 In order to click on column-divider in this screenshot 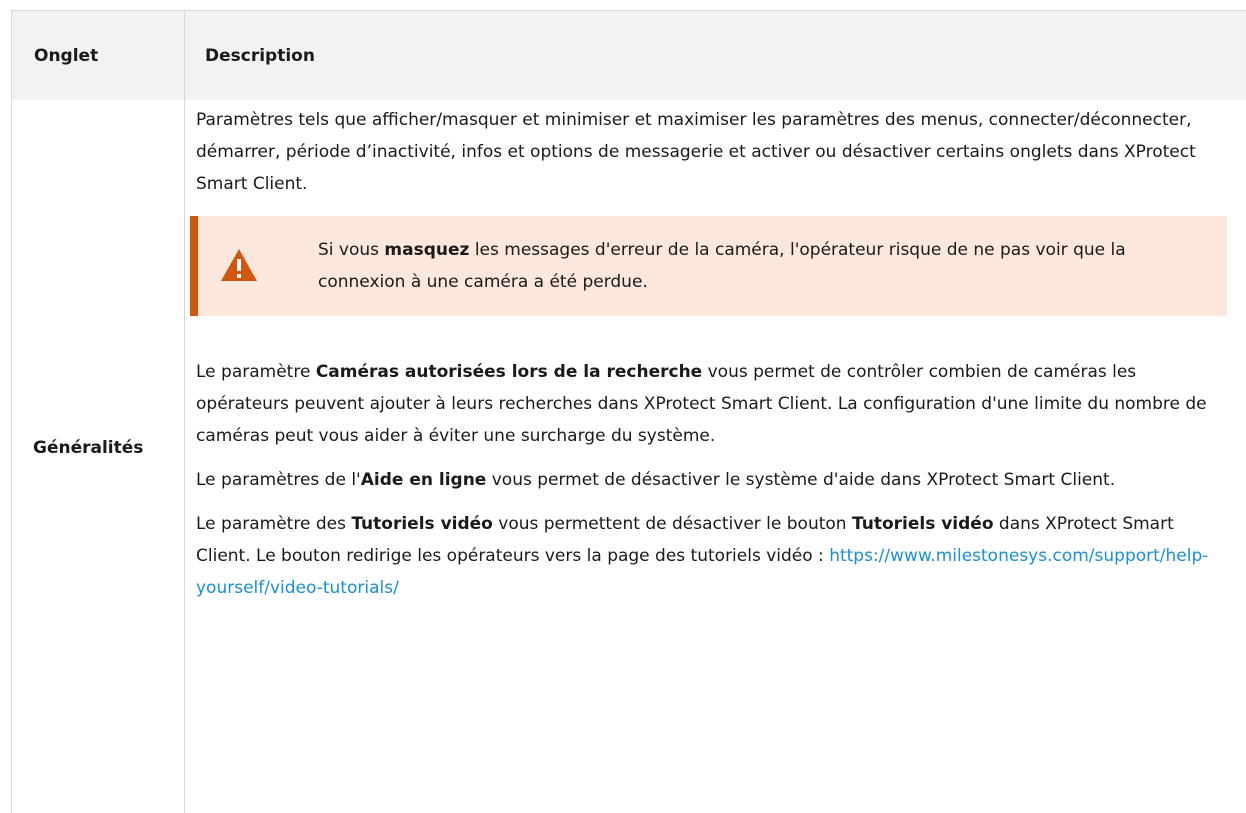, I will do `click(184, 411)`.